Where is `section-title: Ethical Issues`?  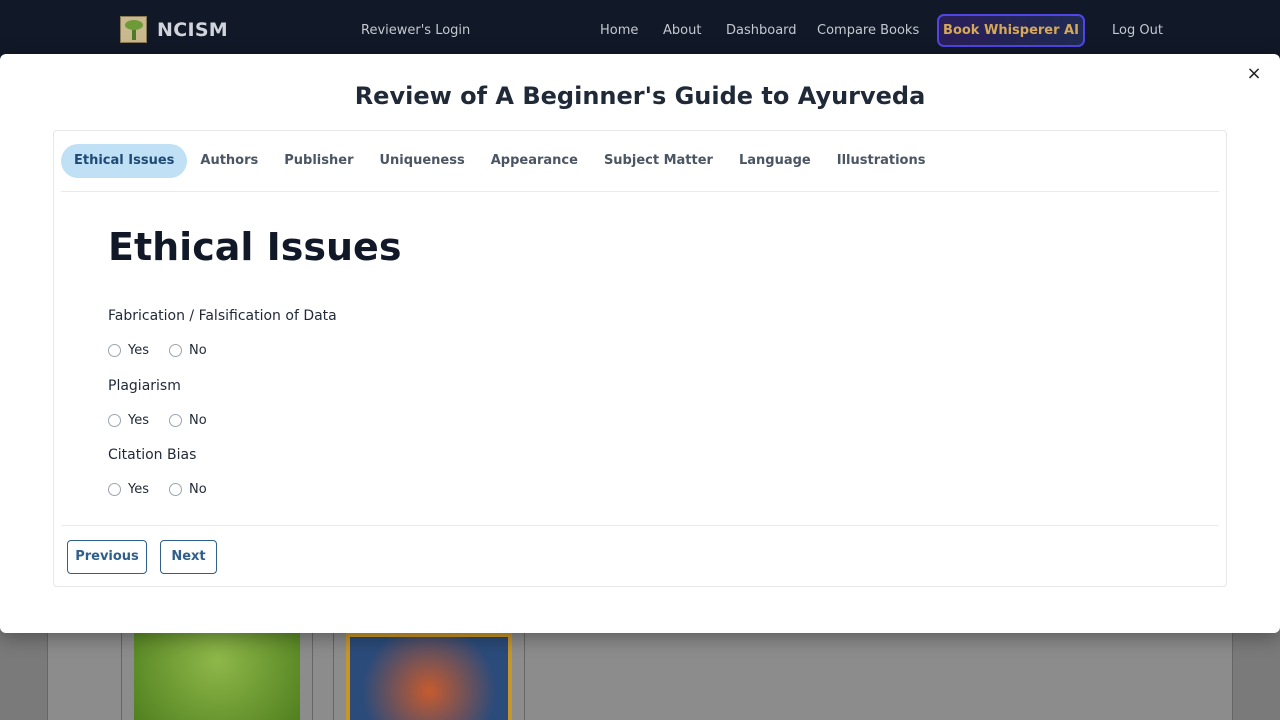 section-title: Ethical Issues is located at coordinates (255, 247).